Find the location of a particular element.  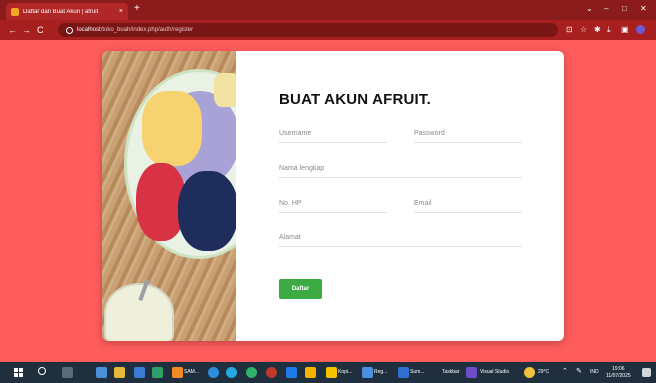

visual-studio-icon is located at coordinates (471, 372).